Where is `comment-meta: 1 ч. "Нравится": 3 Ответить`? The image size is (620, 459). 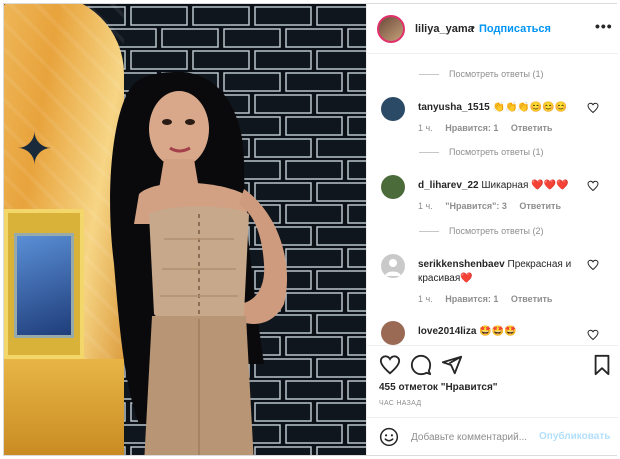 comment-meta: 1 ч. "Нравится": 3 Ответить is located at coordinates (494, 206).